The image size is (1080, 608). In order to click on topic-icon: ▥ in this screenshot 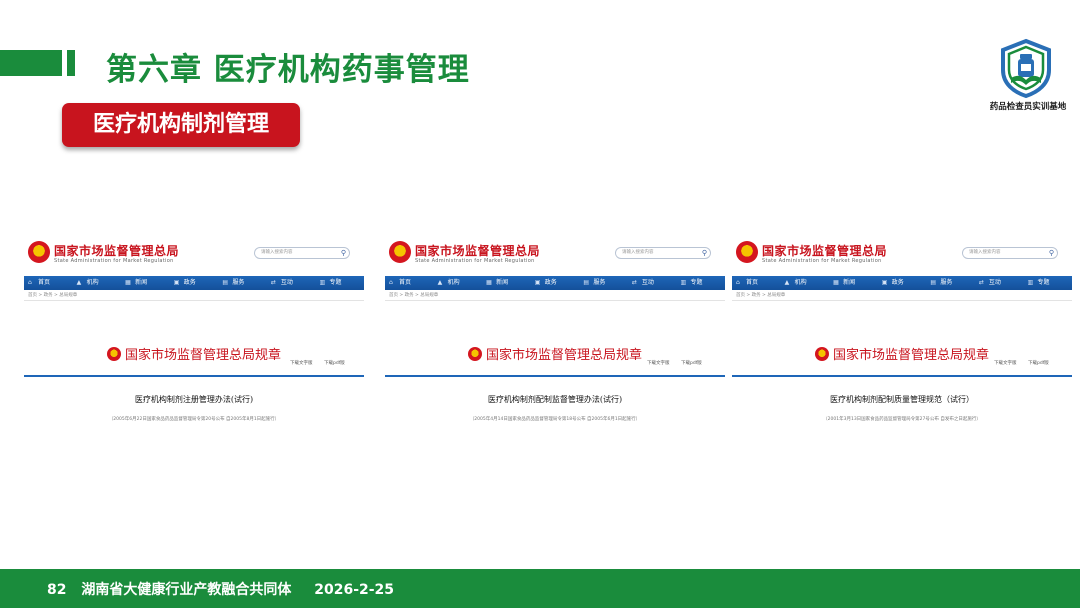, I will do `click(683, 282)`.